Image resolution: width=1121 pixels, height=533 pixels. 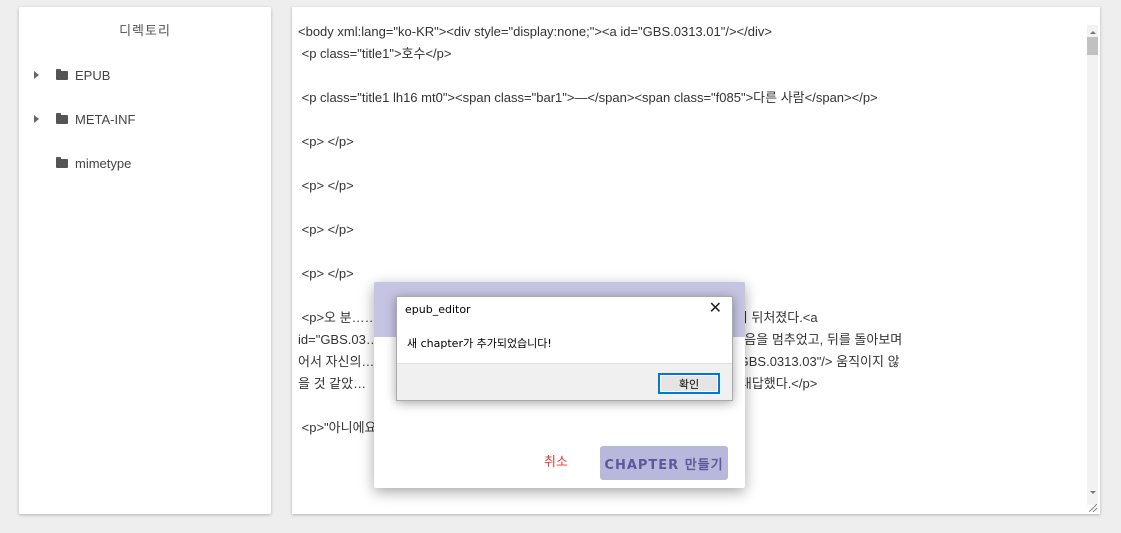 I want to click on cancel-button: 취소, so click(x=556, y=463).